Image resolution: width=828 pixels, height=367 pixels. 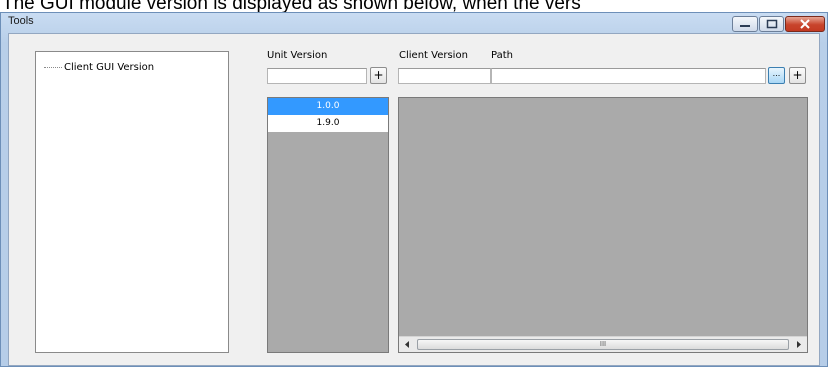 I want to click on client-version-label: Client Version, so click(x=433, y=55).